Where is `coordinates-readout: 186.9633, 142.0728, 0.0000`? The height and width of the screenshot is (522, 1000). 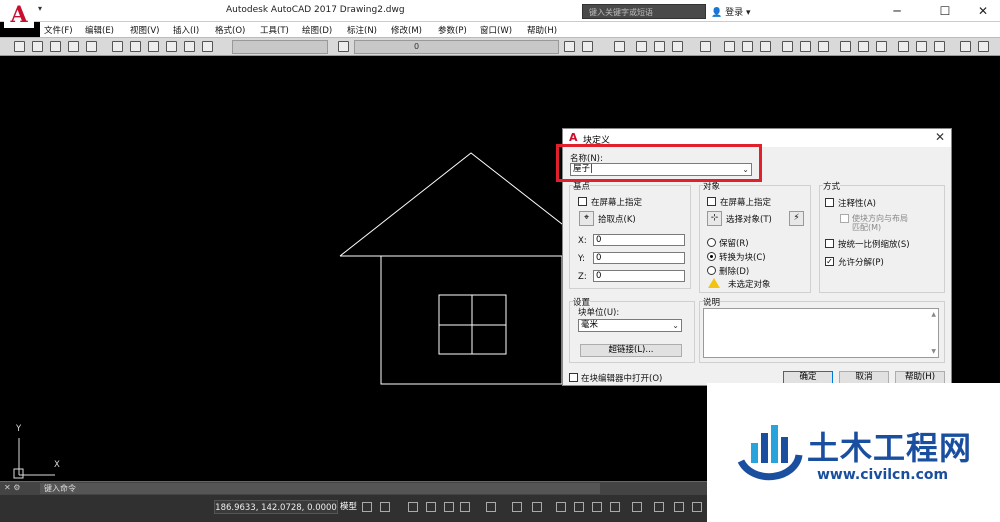 coordinates-readout: 186.9633, 142.0728, 0.0000 is located at coordinates (276, 507).